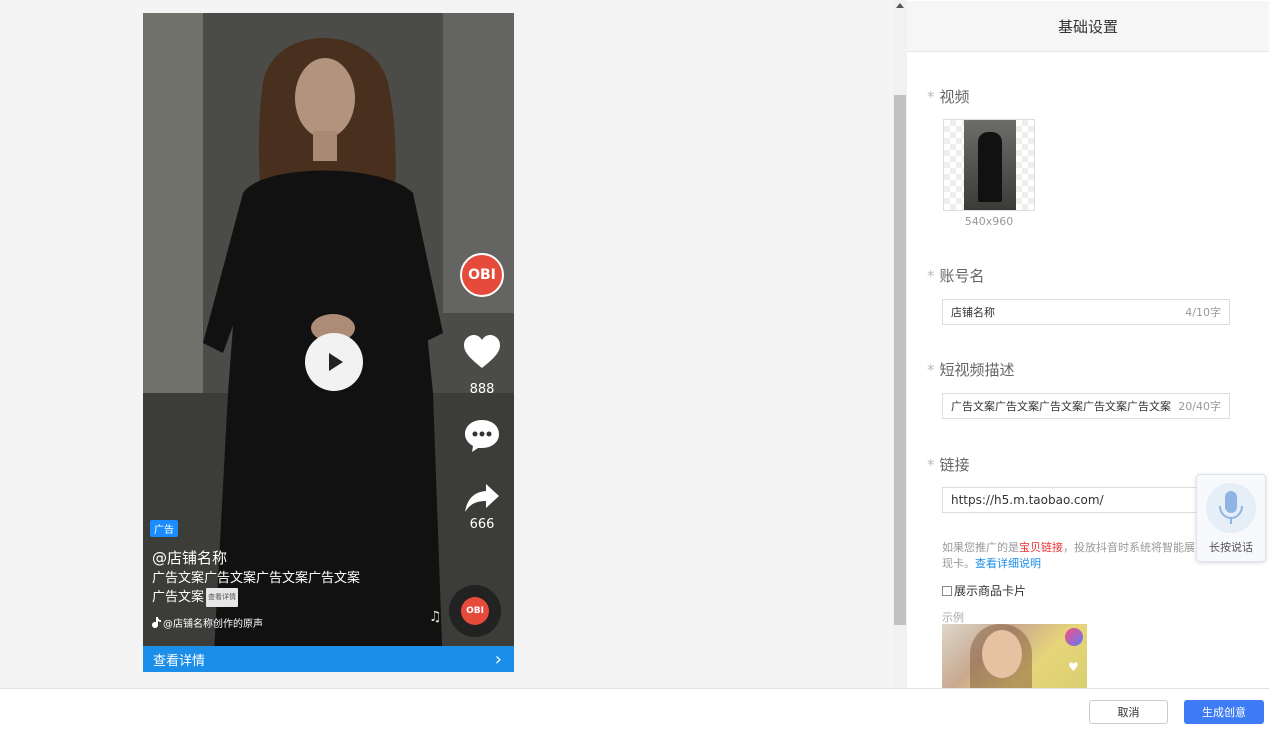 The height and width of the screenshot is (733, 1269). What do you see at coordinates (498, 659) in the screenshot?
I see `chevron-right-icon: ›` at bounding box center [498, 659].